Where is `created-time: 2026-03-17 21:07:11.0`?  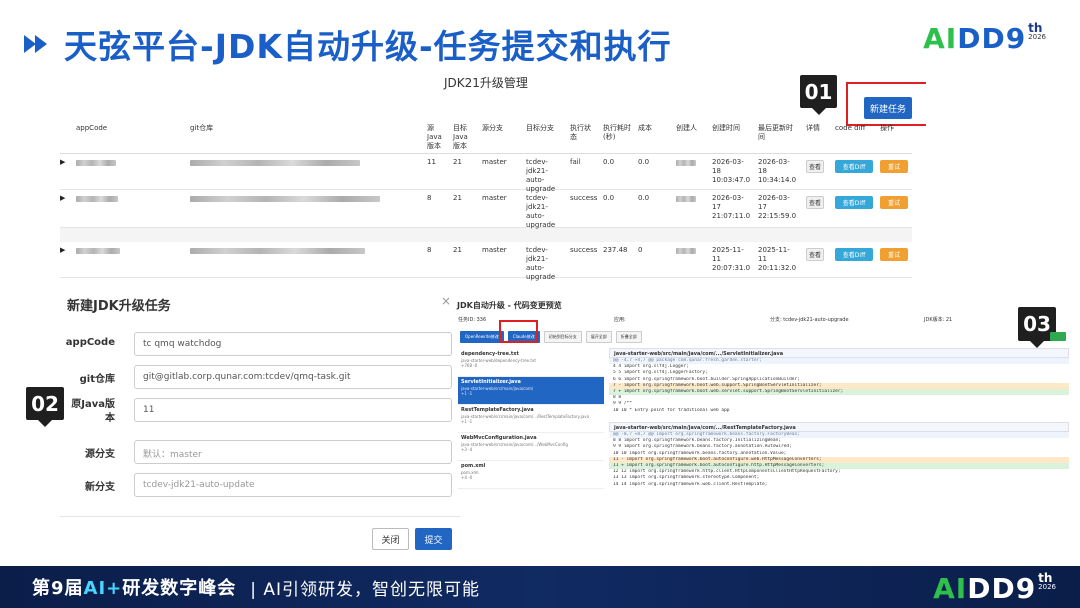 created-time: 2026-03-17 21:07:11.0 is located at coordinates (731, 207).